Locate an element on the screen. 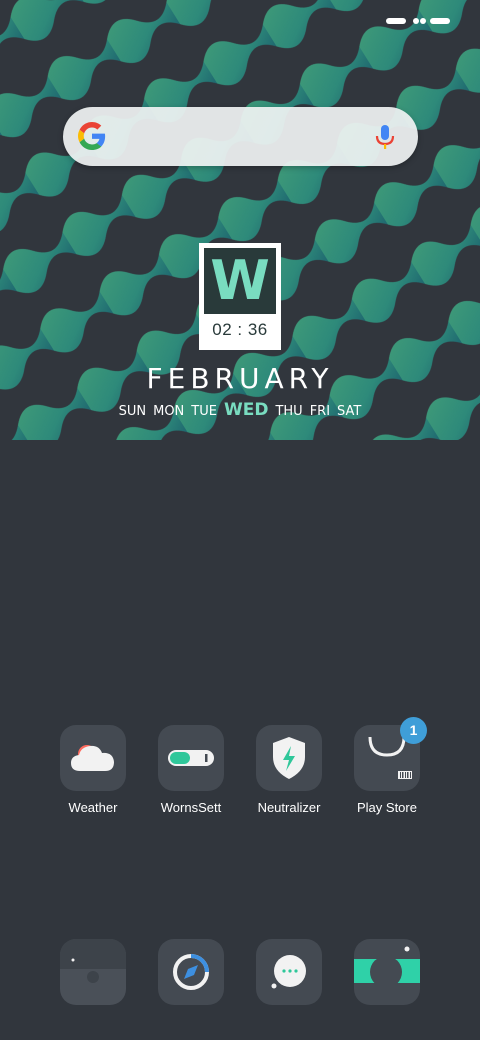  clock-widget: W 02 : 36 is located at coordinates (240, 296).